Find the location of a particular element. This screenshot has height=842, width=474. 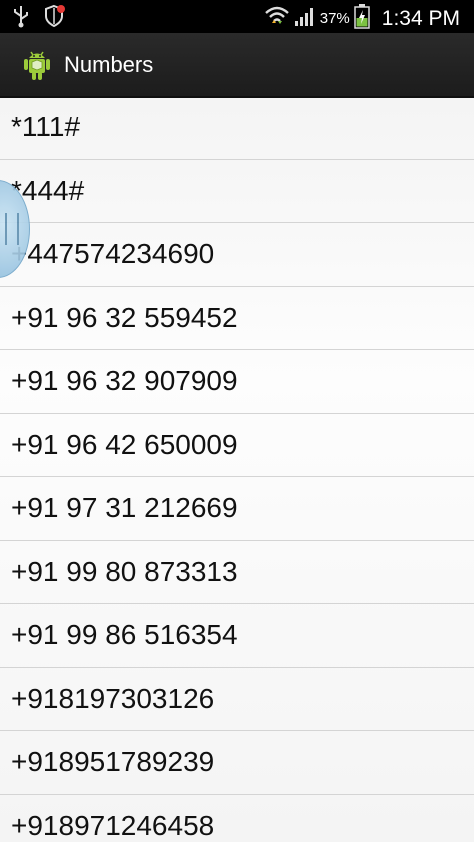

signal-icon is located at coordinates (305, 18).